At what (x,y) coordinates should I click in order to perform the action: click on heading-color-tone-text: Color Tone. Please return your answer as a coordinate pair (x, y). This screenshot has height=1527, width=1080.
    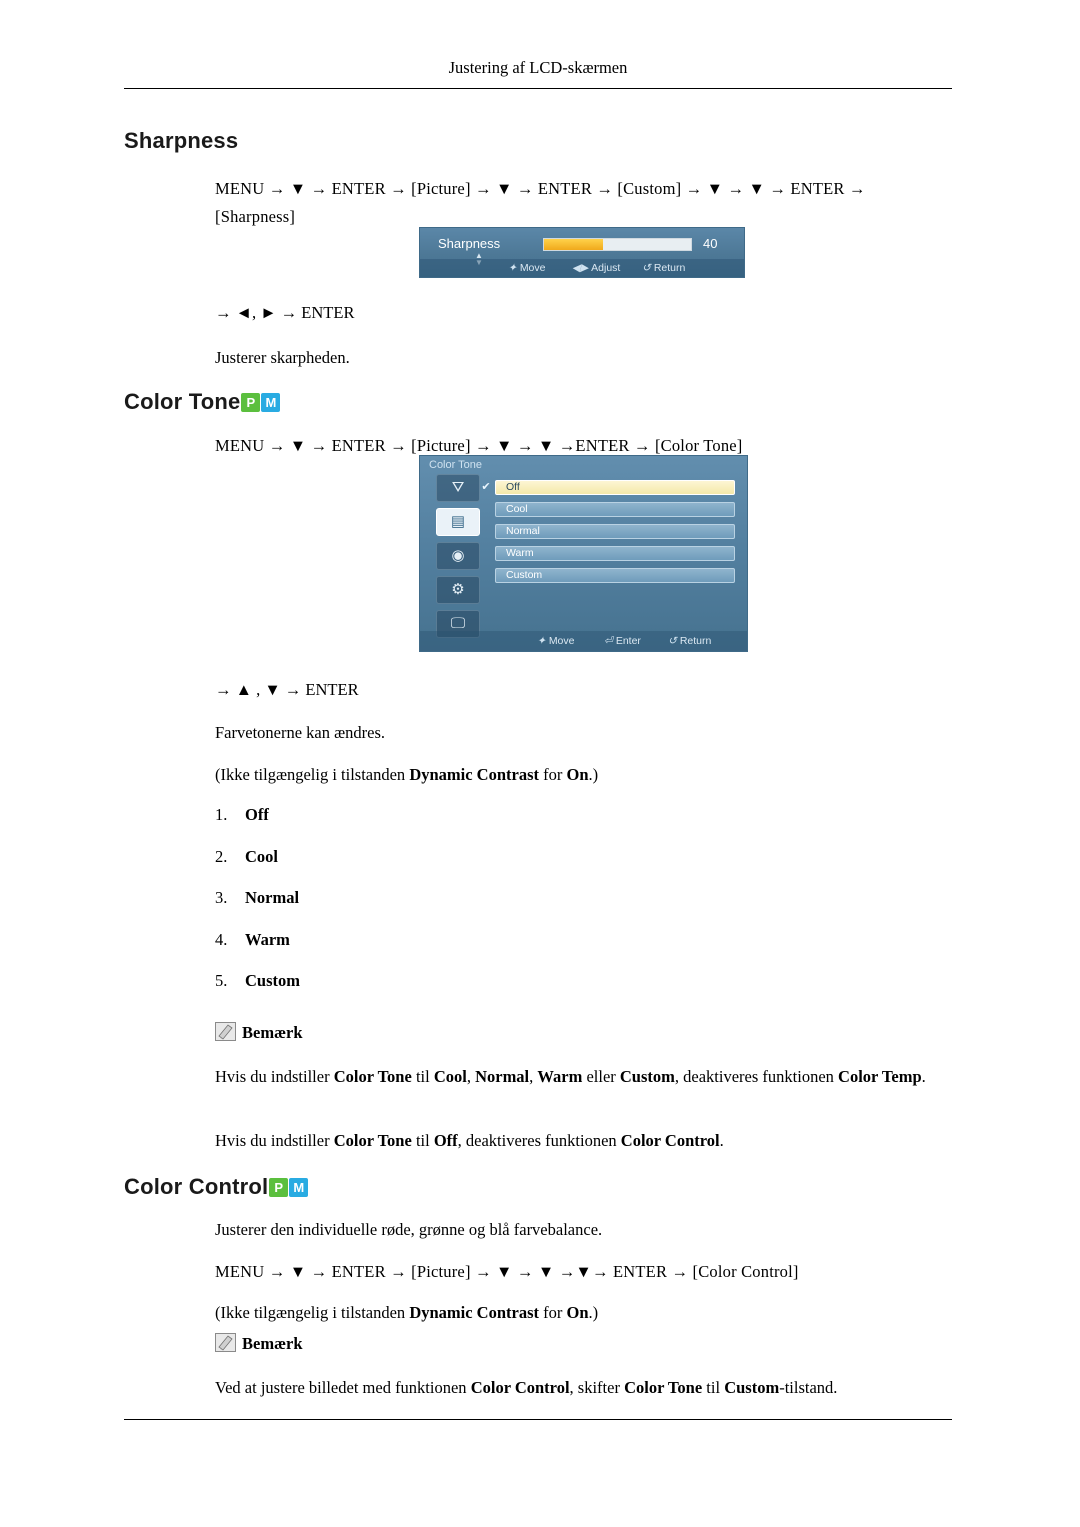
    Looking at the image, I should click on (182, 401).